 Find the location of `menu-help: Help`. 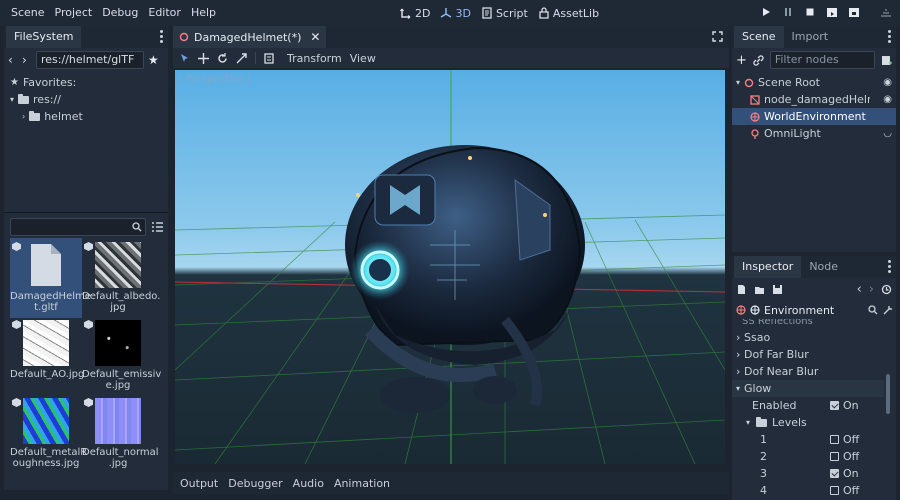

menu-help: Help is located at coordinates (203, 13).